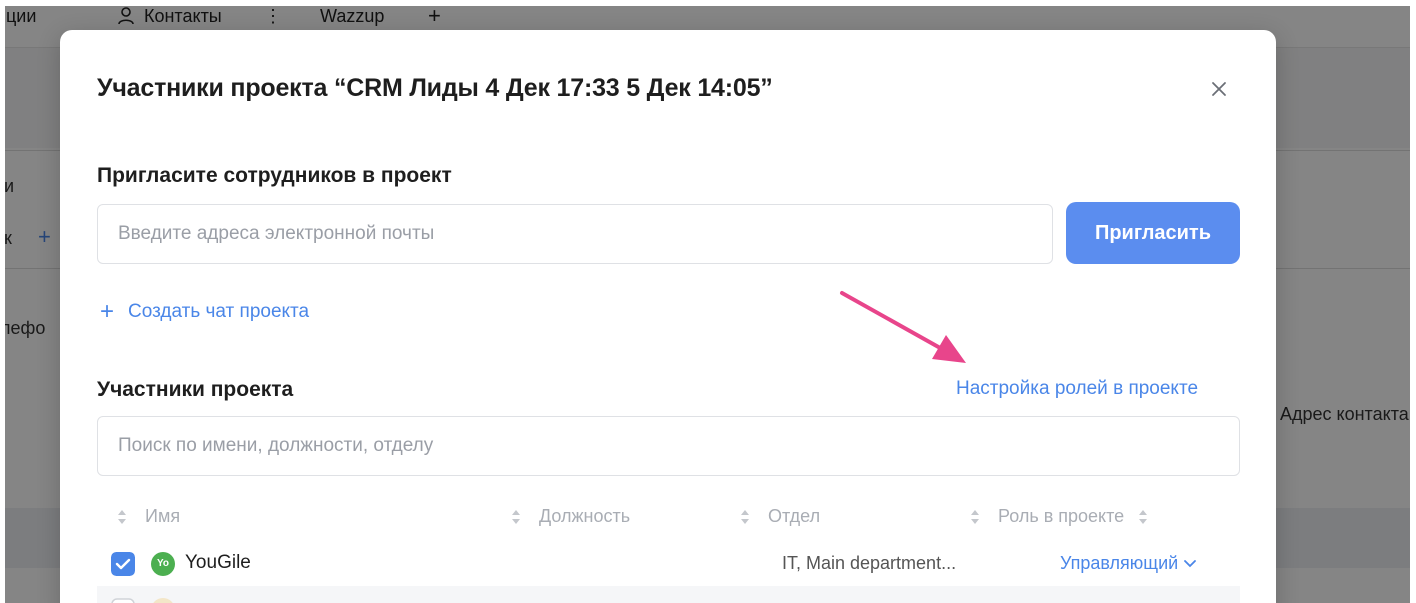  What do you see at coordinates (107, 311) in the screenshot?
I see `plus-icon: +` at bounding box center [107, 311].